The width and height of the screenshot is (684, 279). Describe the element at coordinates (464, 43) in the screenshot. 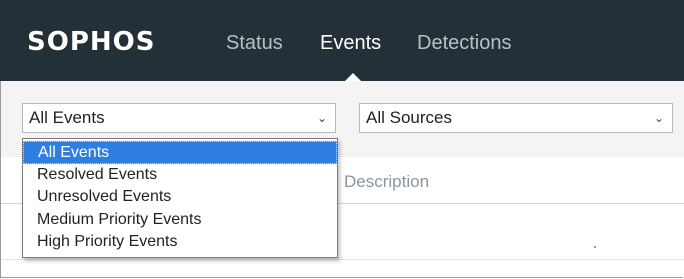

I see `nav-tab-detections: Detections` at that location.